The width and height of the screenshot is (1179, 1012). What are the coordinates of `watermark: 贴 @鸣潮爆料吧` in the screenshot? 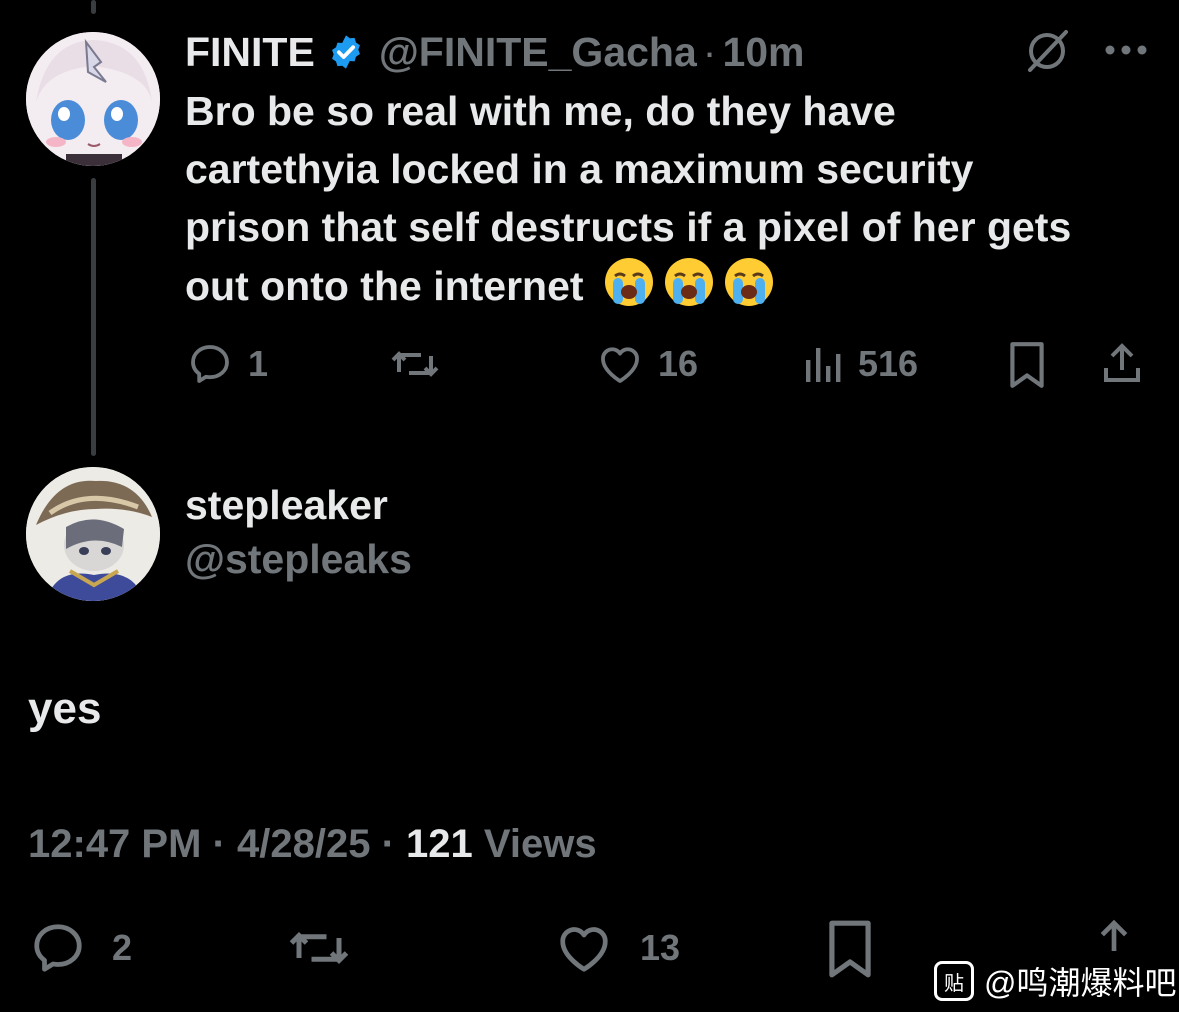 It's located at (1055, 981).